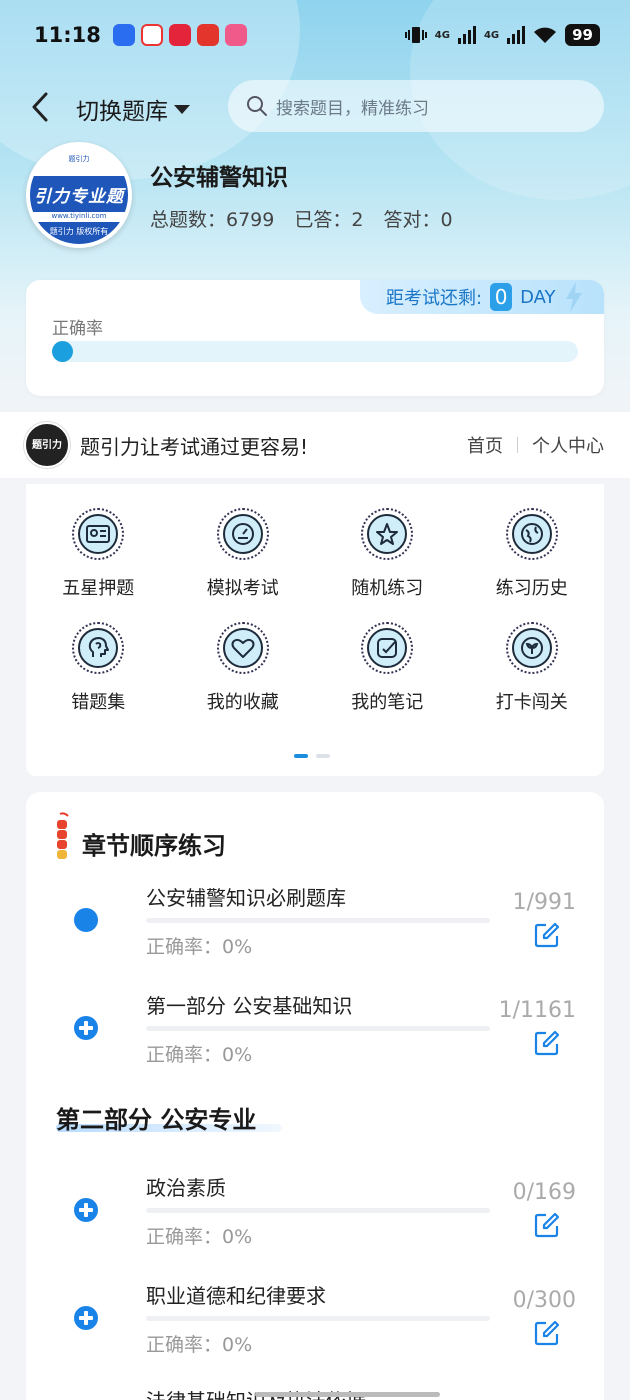  I want to click on brand-logo: 题引力, so click(47, 445).